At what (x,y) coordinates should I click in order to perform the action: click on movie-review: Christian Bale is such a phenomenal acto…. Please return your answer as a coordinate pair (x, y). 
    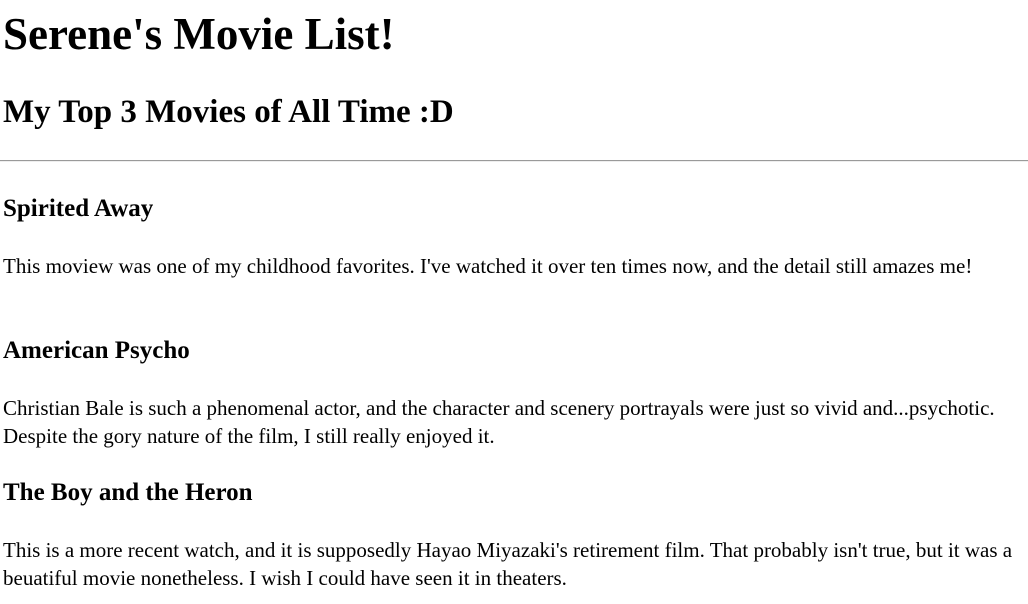
    Looking at the image, I should click on (499, 422).